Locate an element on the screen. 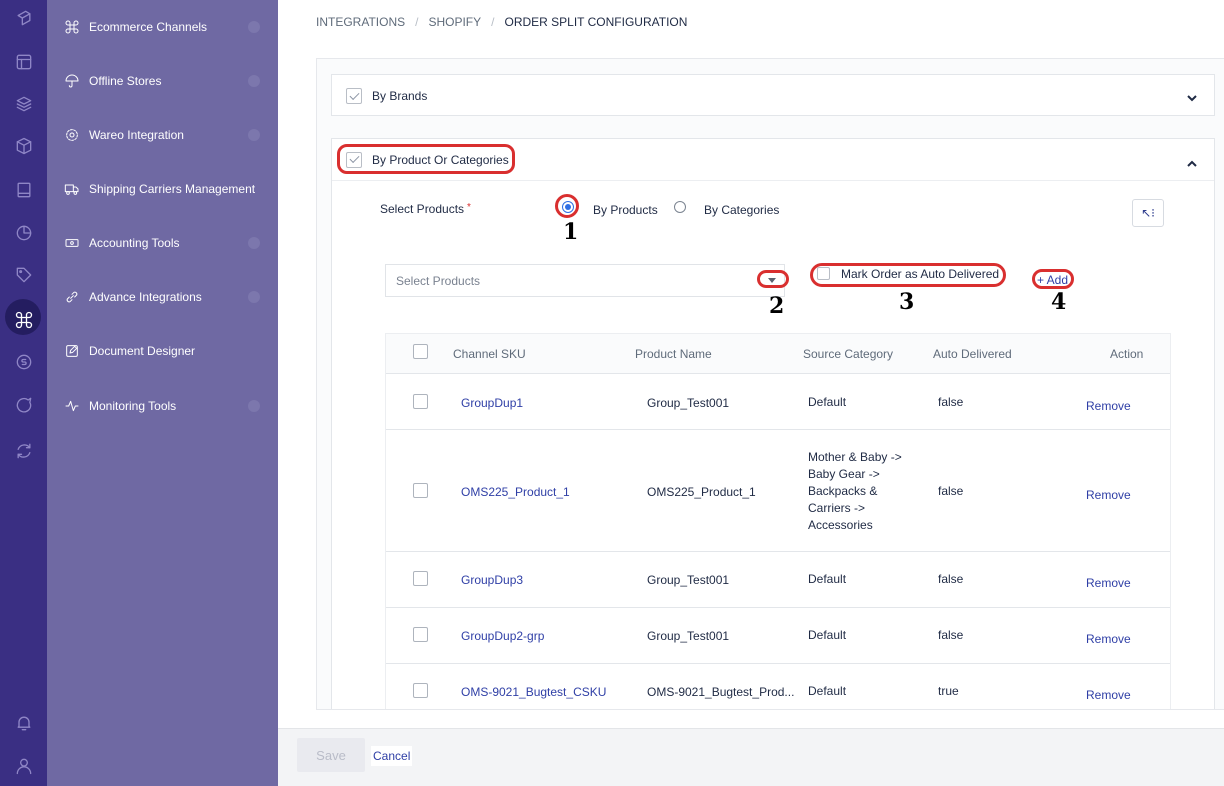  sku-link: GroupDup3 is located at coordinates (492, 580).